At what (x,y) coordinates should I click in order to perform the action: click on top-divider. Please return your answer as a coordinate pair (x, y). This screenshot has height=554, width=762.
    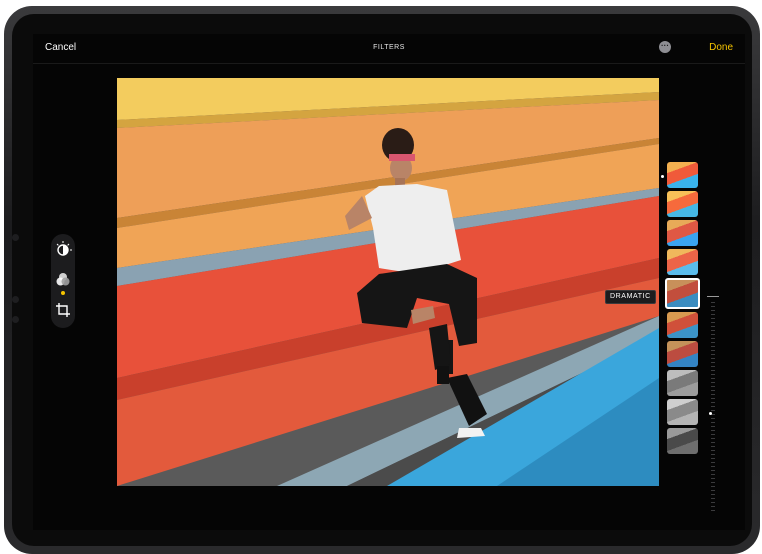
    Looking at the image, I should click on (389, 63).